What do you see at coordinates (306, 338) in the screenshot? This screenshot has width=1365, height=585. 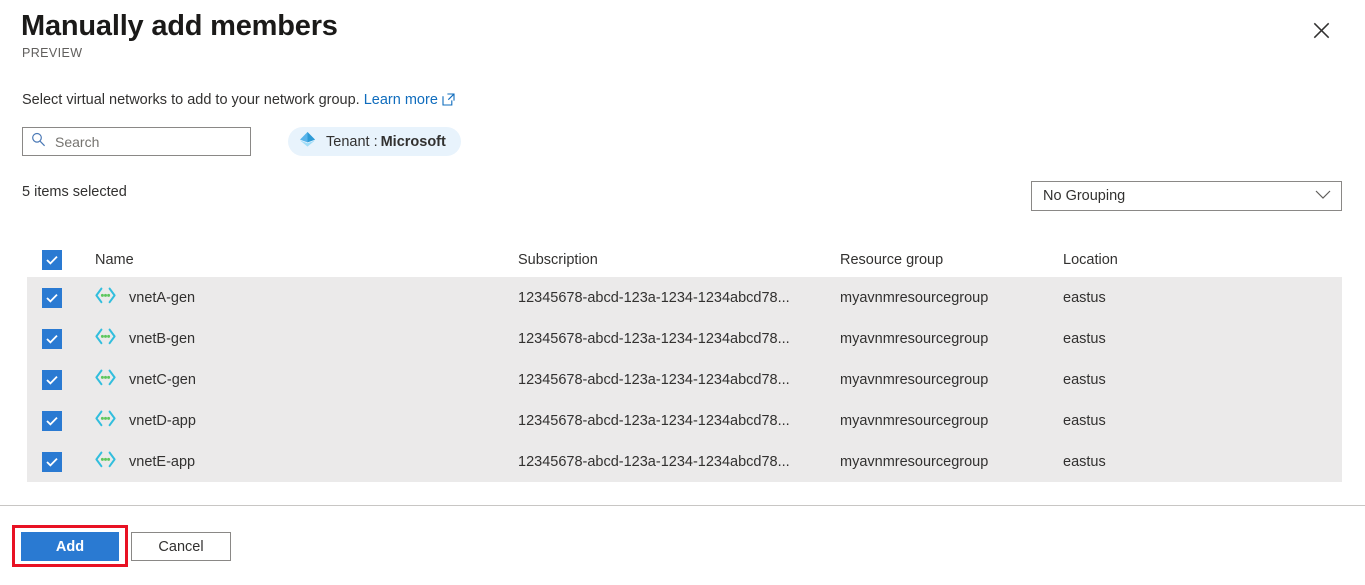 I see `row-name-cell: vnetB-gen` at bounding box center [306, 338].